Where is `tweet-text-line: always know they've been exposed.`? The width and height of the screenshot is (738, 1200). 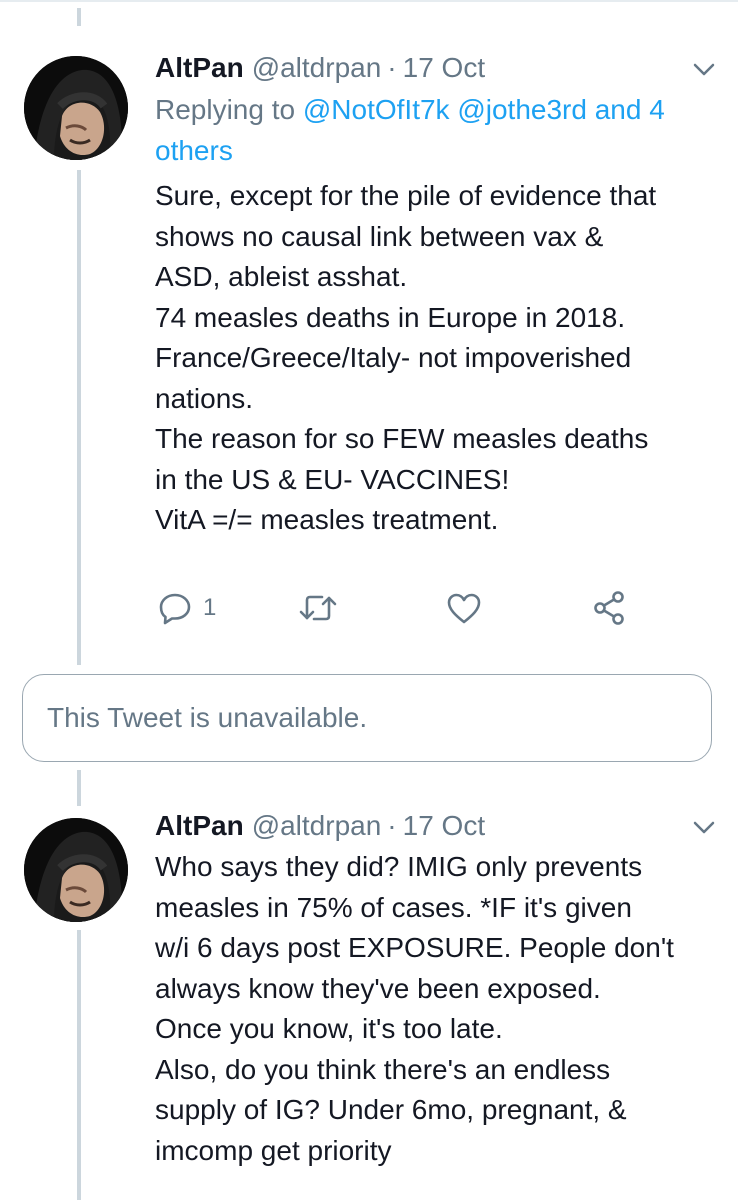 tweet-text-line: always know they've been exposed. is located at coordinates (378, 988).